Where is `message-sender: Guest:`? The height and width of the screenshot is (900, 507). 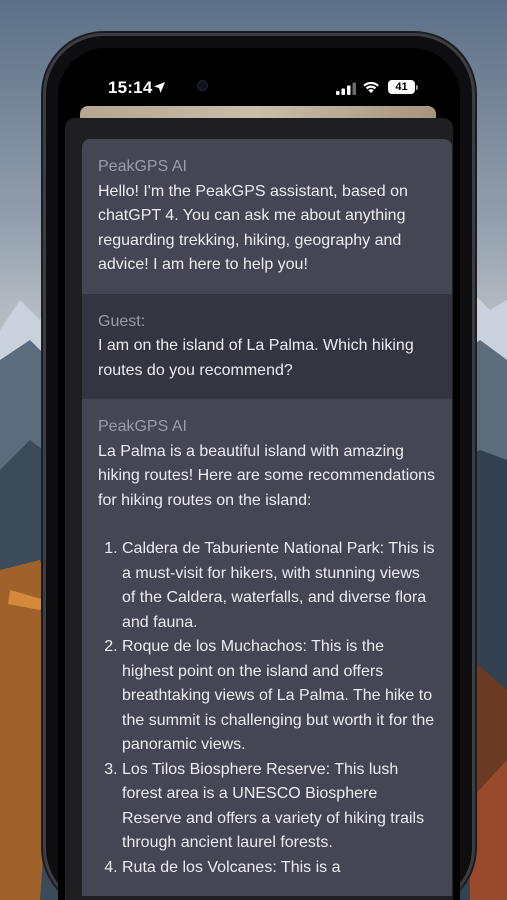 message-sender: Guest: is located at coordinates (122, 321).